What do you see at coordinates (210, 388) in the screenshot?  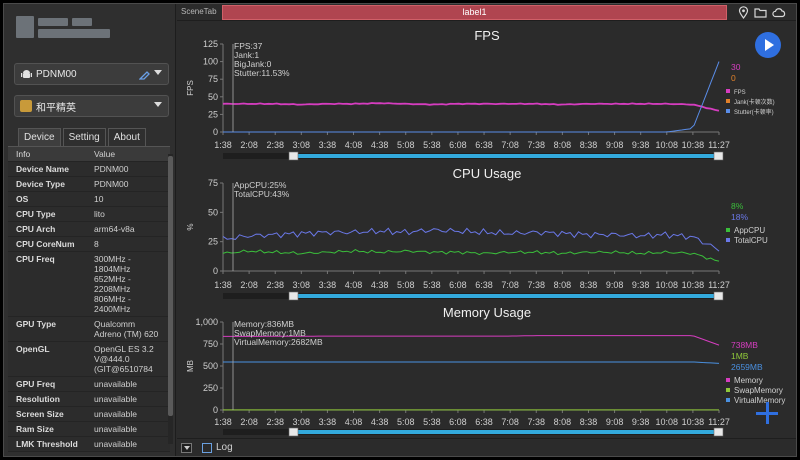 I see `y-tick-label: 250` at bounding box center [210, 388].